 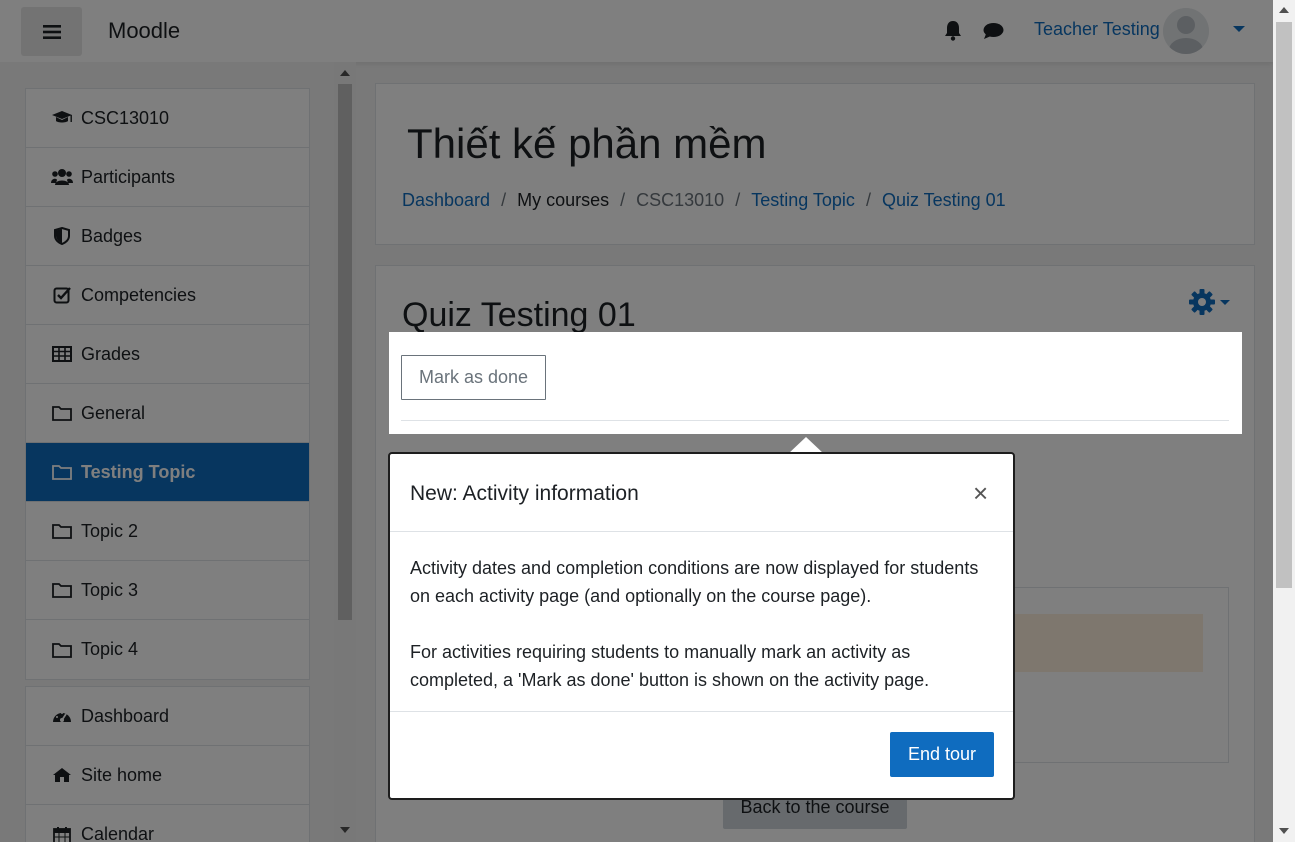 What do you see at coordinates (942, 754) in the screenshot?
I see `end-tour-button: End tour` at bounding box center [942, 754].